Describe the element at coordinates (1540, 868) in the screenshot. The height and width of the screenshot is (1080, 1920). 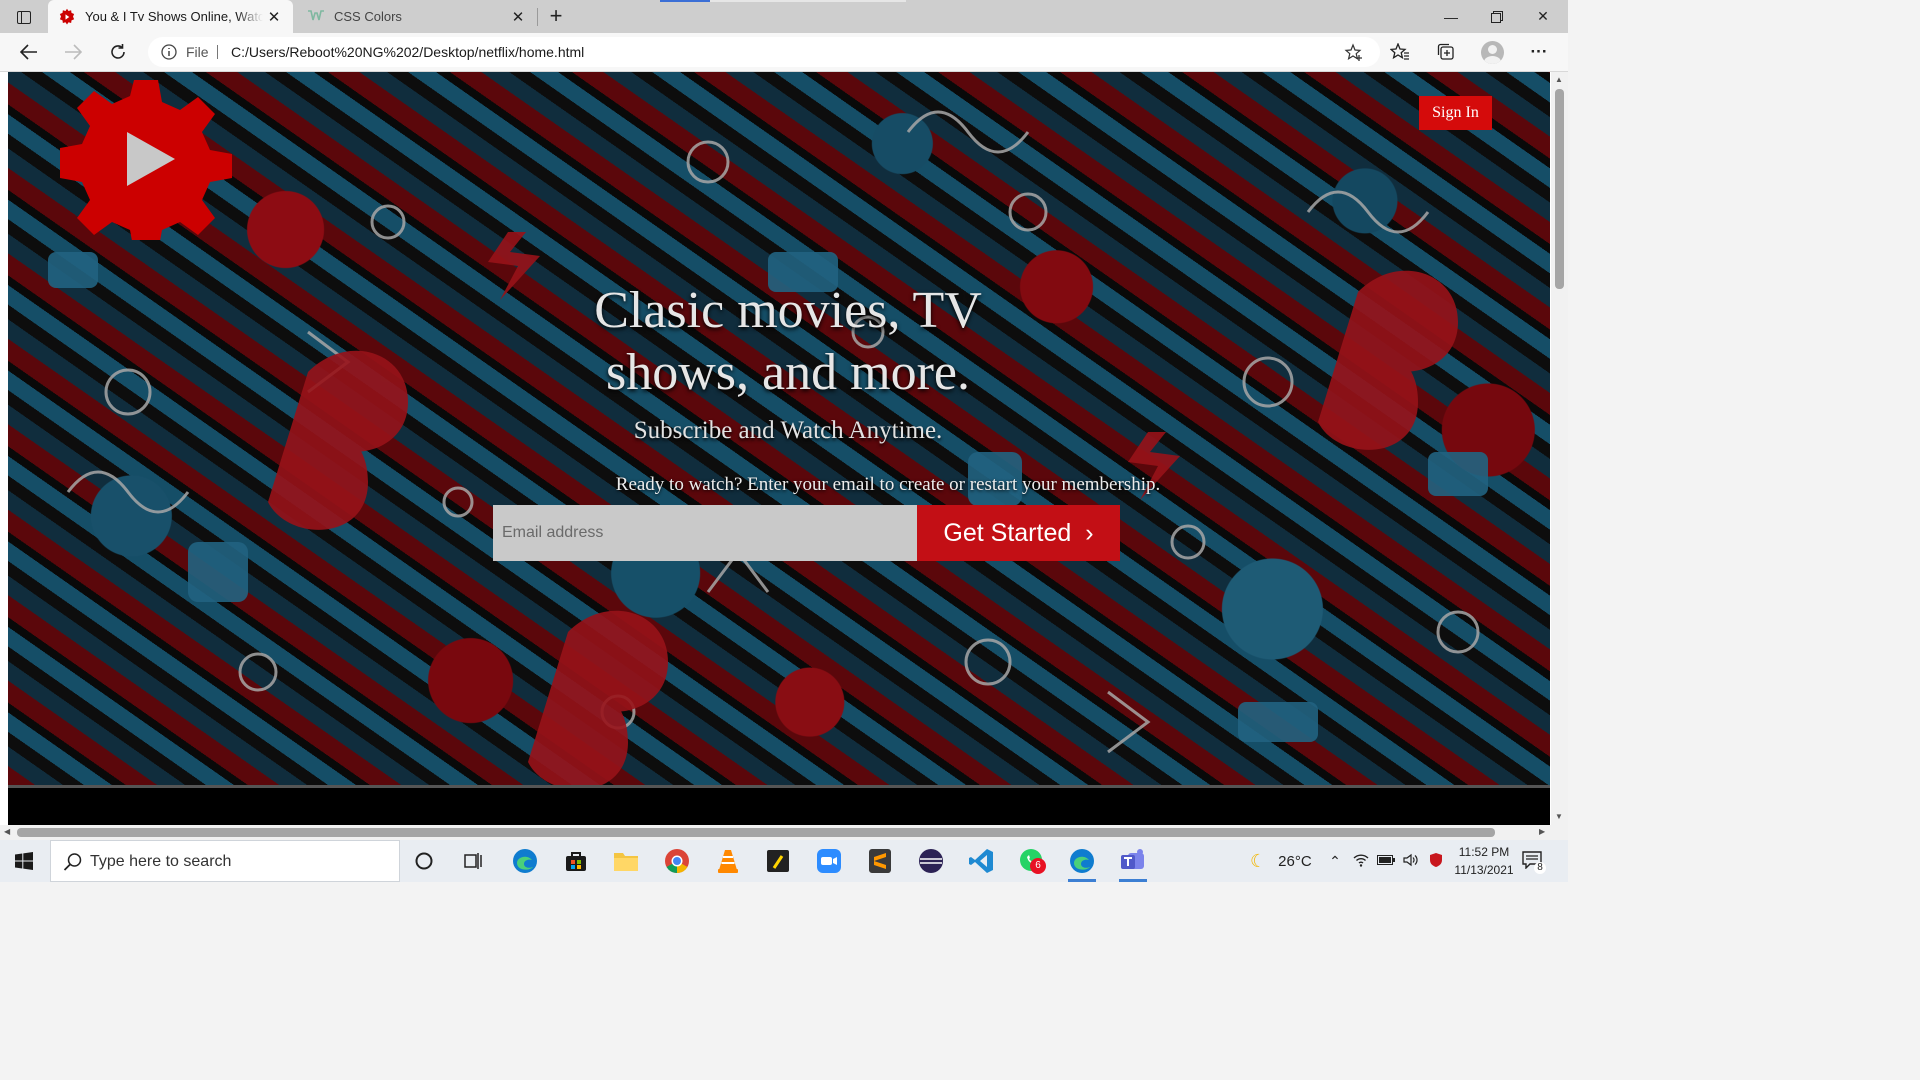
I see `notification-count: 8` at that location.